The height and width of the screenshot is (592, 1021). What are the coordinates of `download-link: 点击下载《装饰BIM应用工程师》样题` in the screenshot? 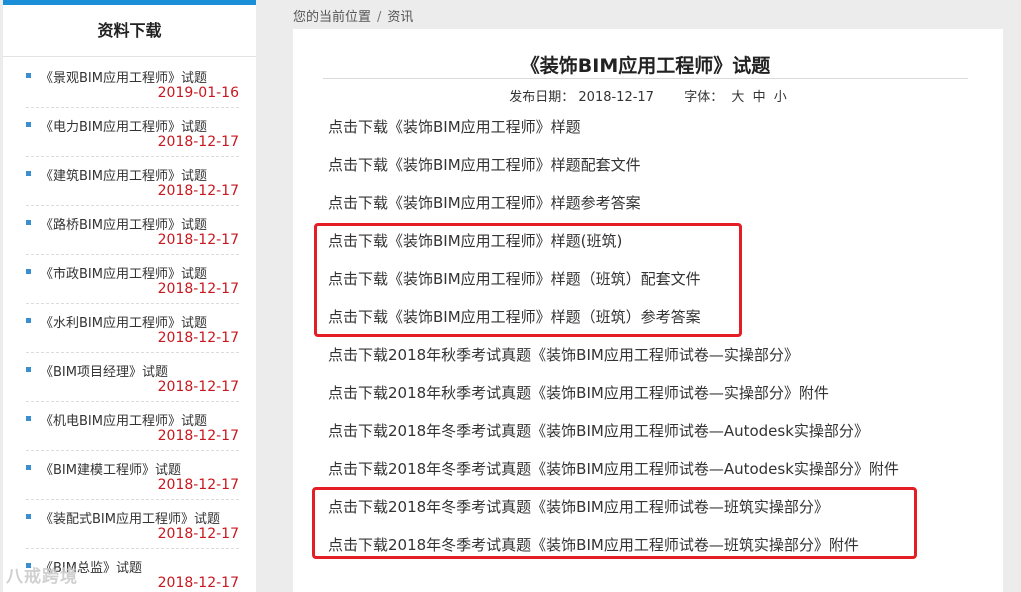 It's located at (613, 134).